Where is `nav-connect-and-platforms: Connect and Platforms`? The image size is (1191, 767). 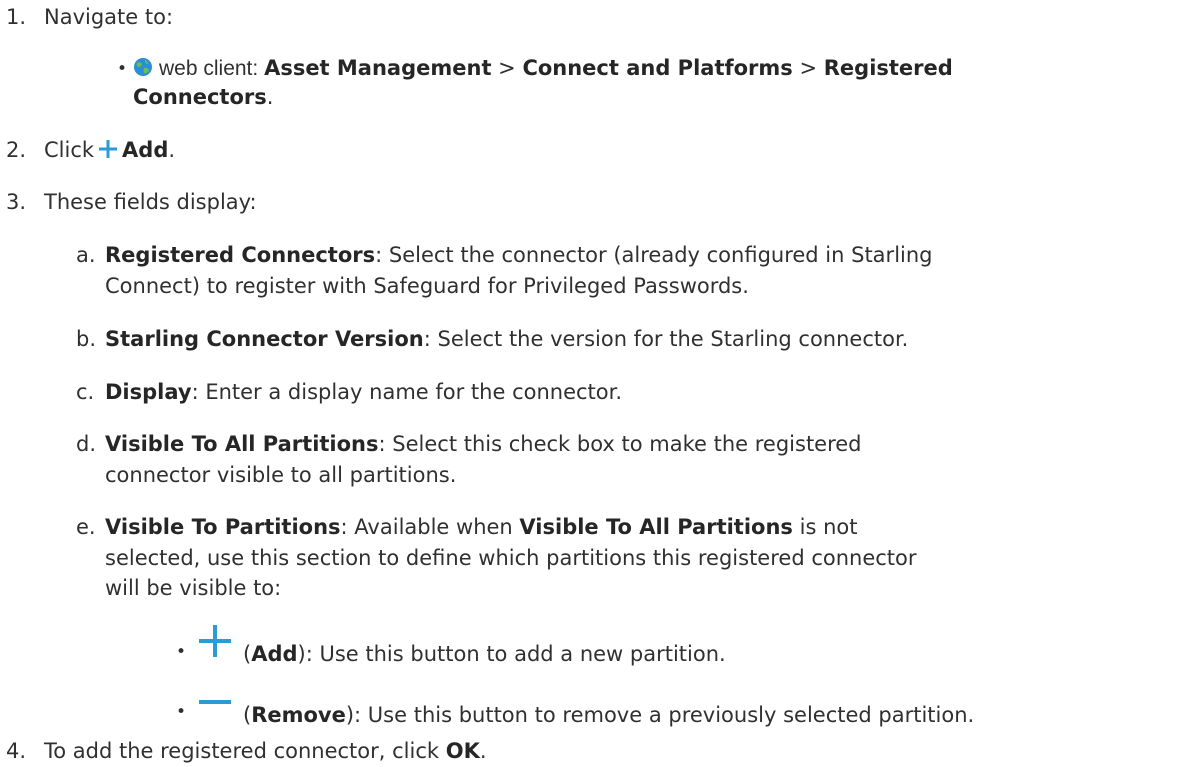 nav-connect-and-platforms: Connect and Platforms is located at coordinates (657, 68).